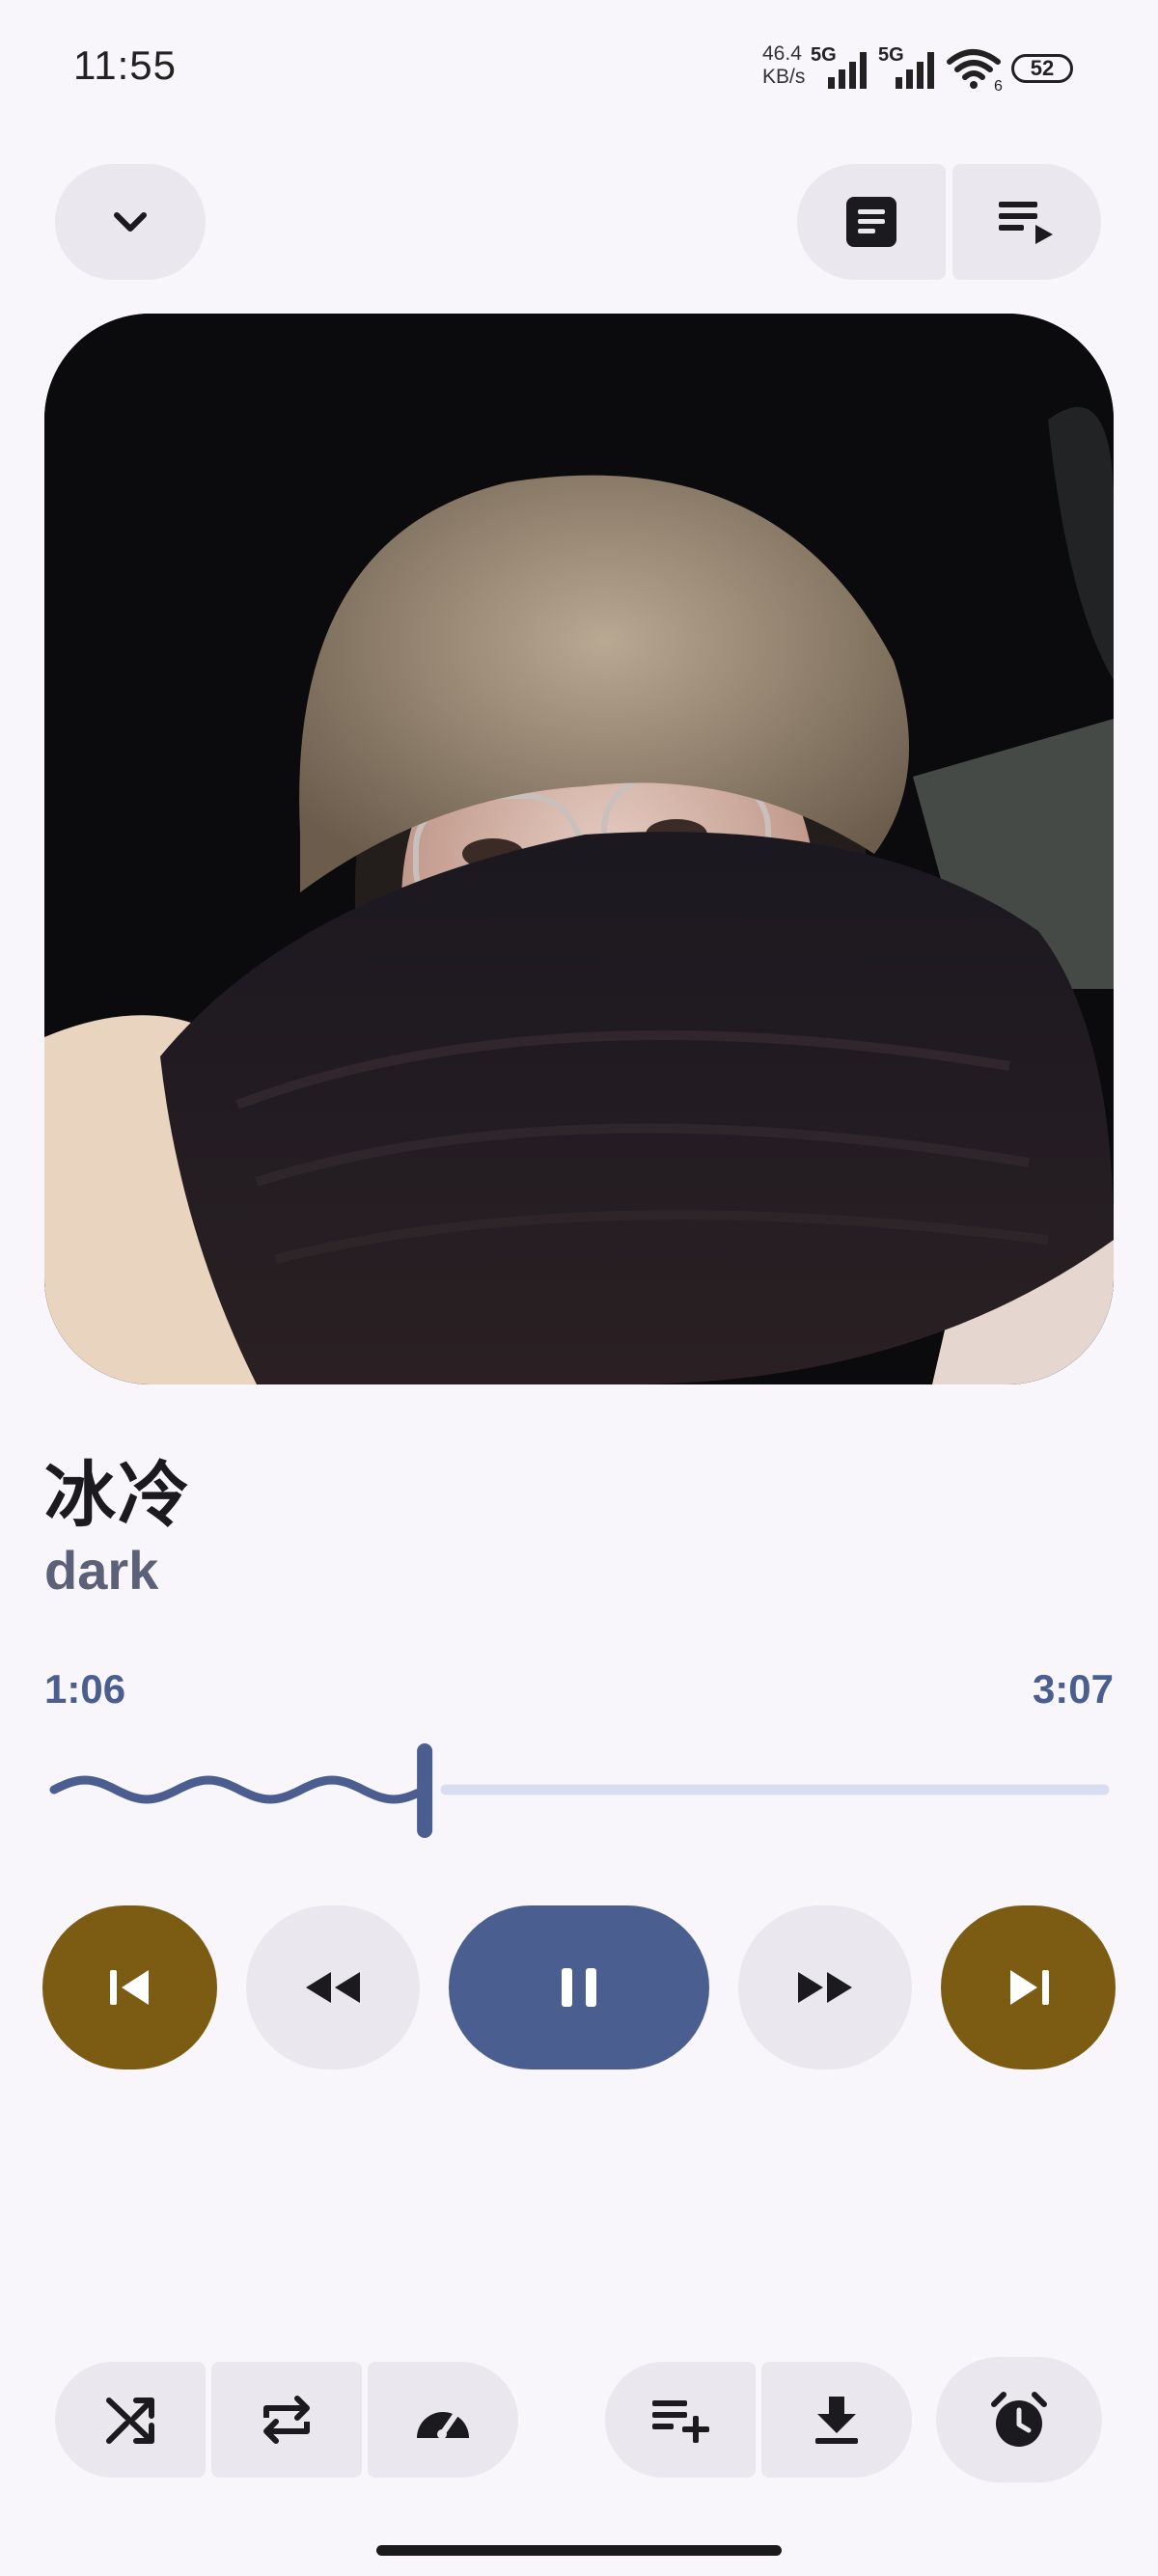 Image resolution: width=1158 pixels, height=2576 pixels. I want to click on collapse-button, so click(130, 222).